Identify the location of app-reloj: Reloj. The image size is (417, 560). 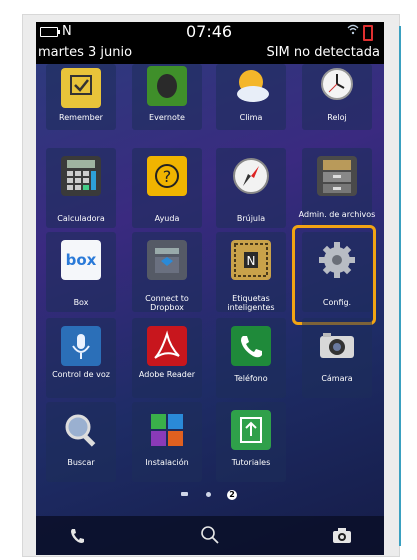
(337, 104).